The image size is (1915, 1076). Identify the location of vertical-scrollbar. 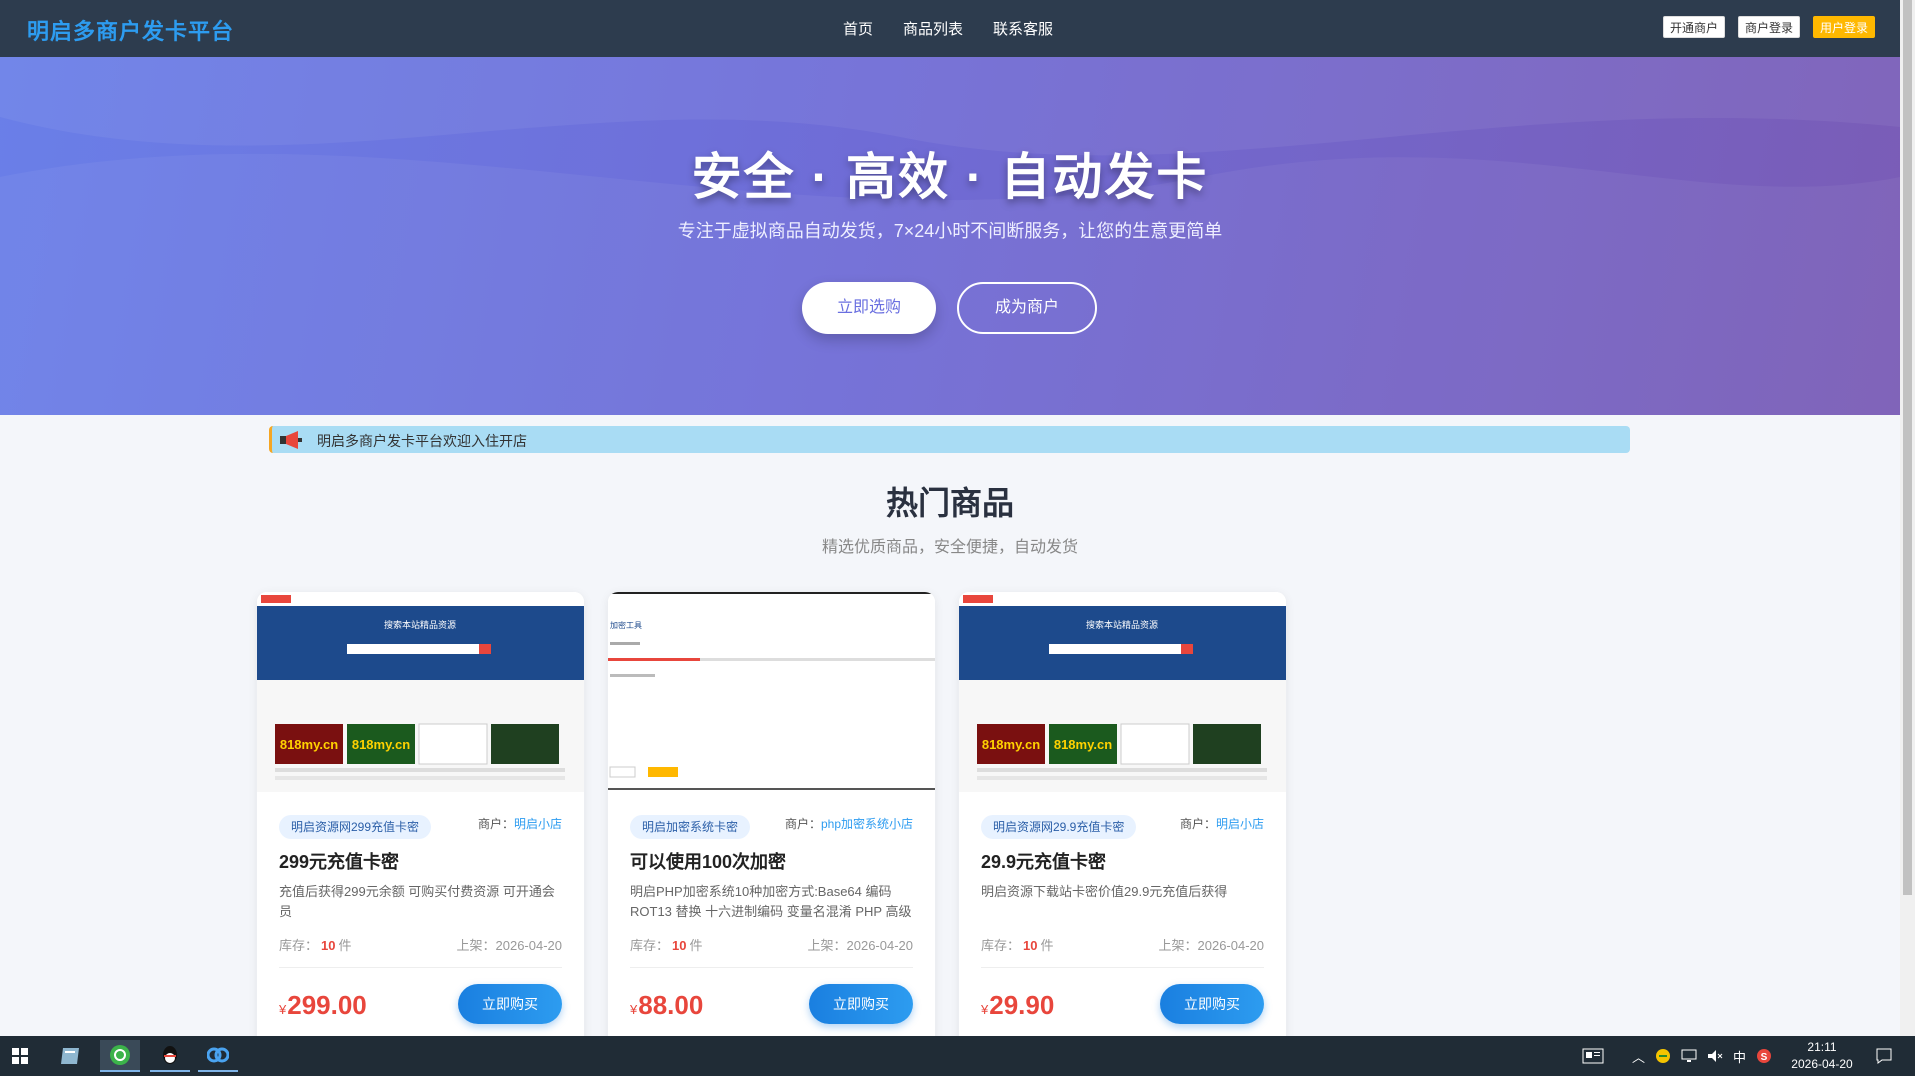
(1907, 518).